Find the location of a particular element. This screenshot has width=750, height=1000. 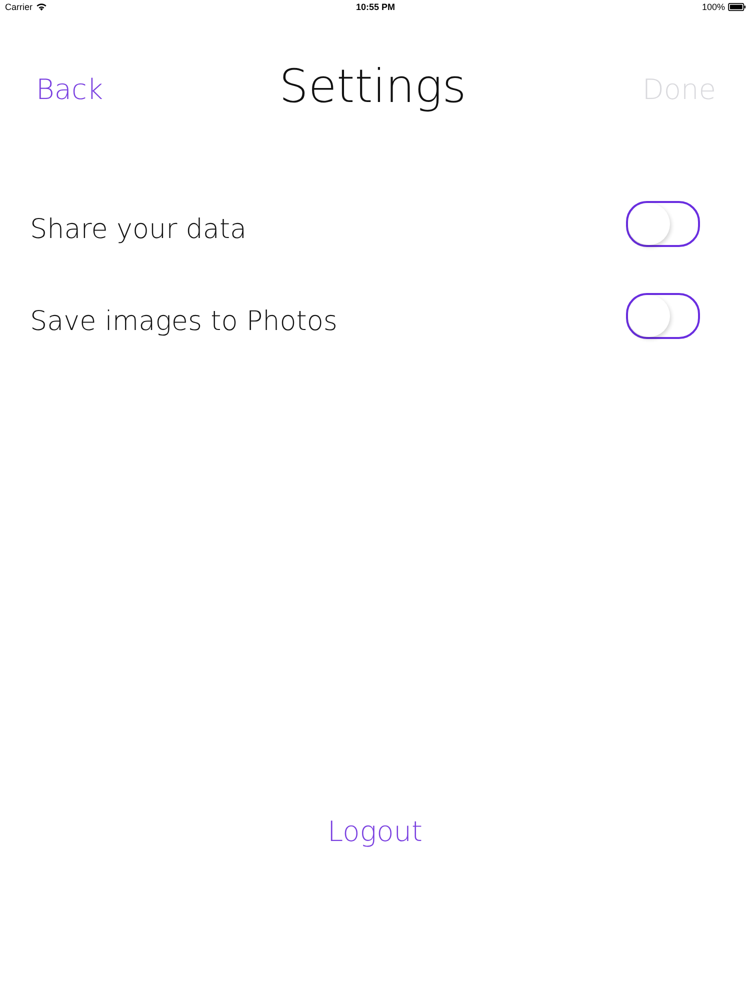

status-time: 10:55 PM is located at coordinates (376, 7).